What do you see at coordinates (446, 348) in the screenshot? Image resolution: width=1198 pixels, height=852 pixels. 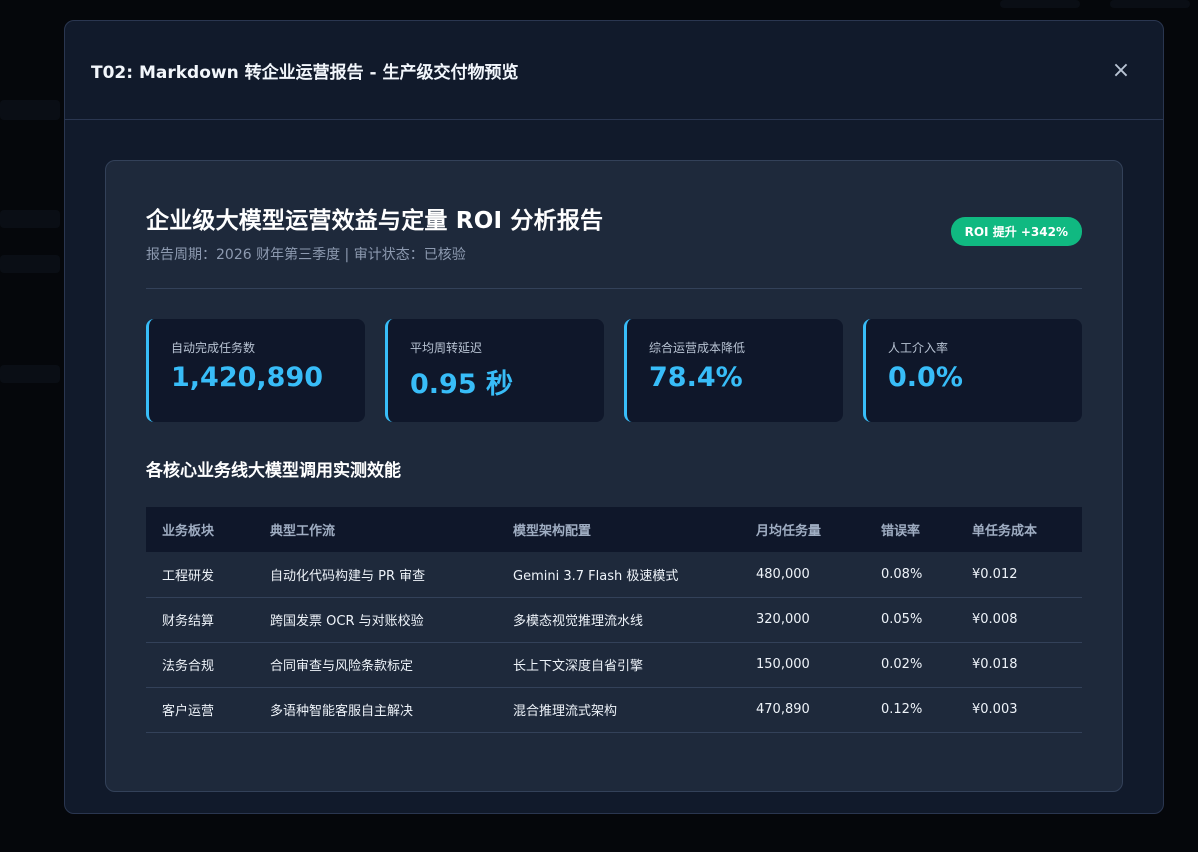 I see `kpi-label: 平均周转延迟` at bounding box center [446, 348].